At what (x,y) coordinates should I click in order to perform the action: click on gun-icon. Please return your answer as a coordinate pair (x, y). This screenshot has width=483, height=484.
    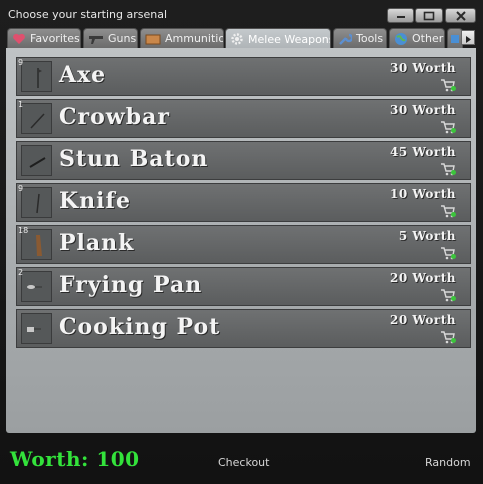
    Looking at the image, I should click on (96, 39).